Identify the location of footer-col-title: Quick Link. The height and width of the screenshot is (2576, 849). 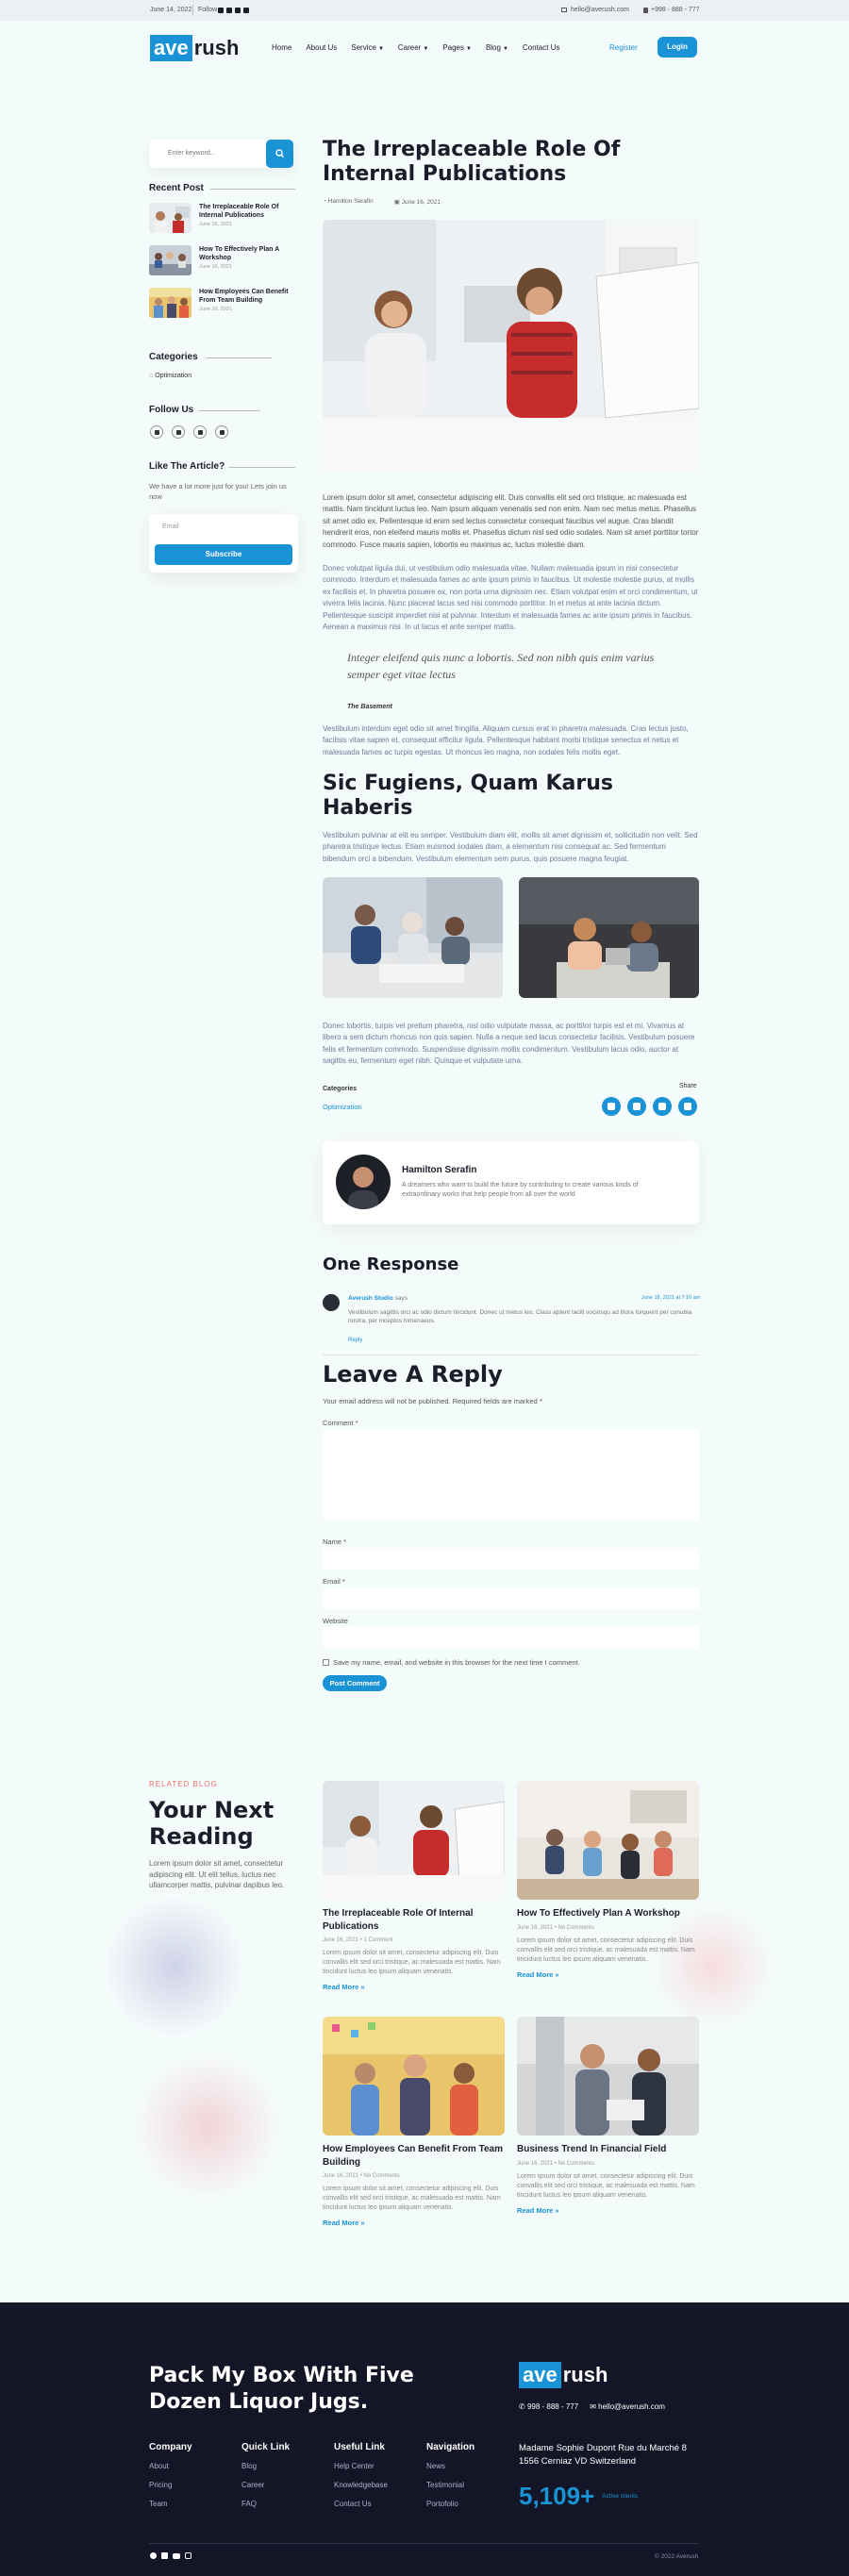
(266, 2447).